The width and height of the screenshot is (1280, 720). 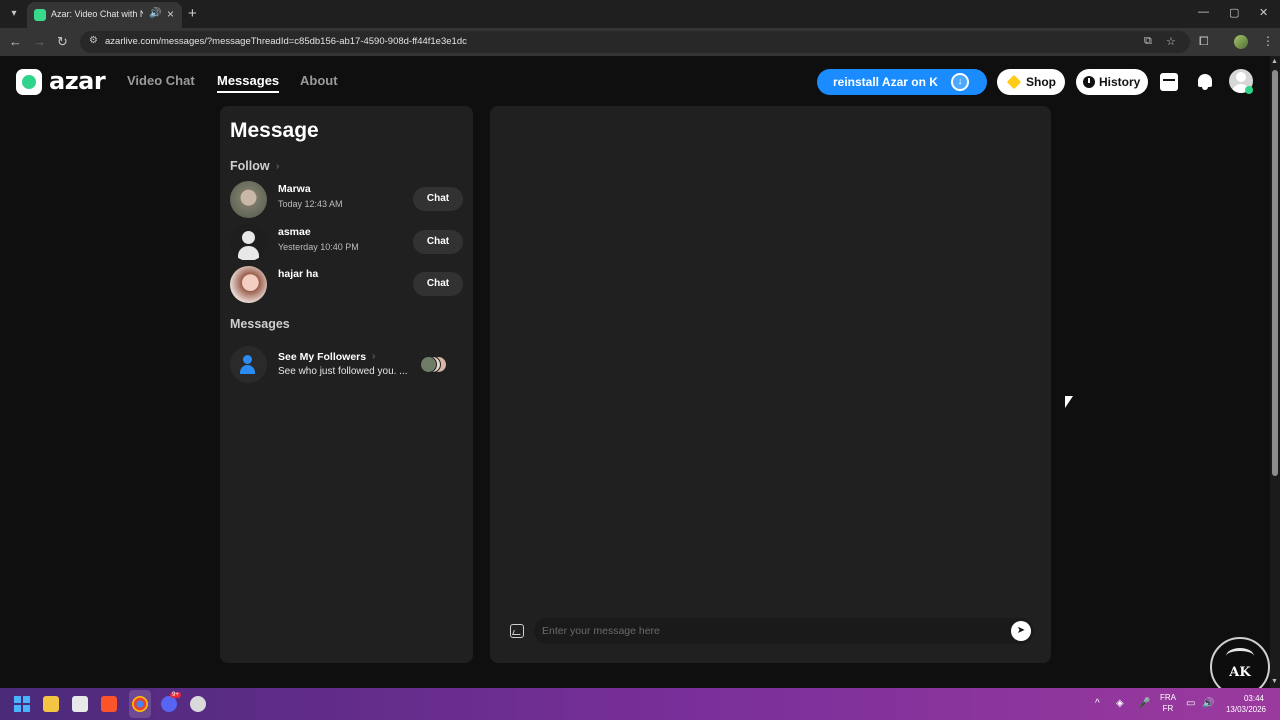 I want to click on site-info-icon: ⚙, so click(x=93, y=40).